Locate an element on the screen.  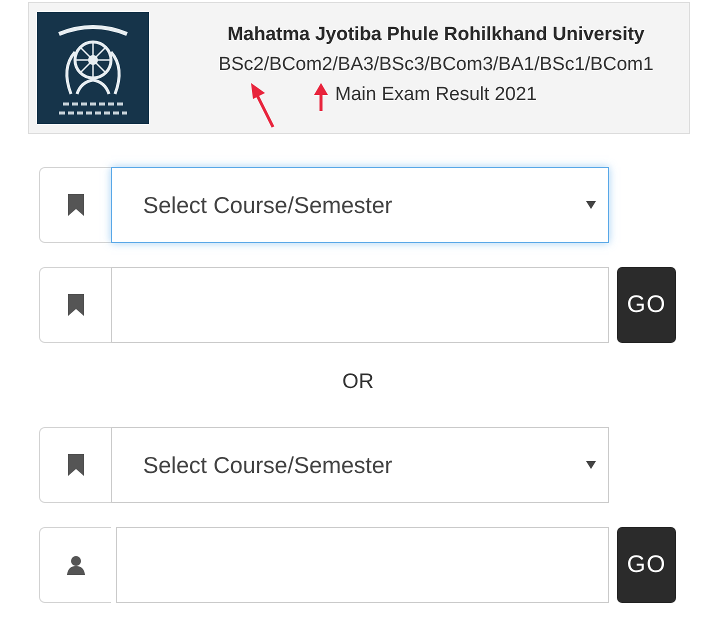
separator-text: OR is located at coordinates (358, 382).